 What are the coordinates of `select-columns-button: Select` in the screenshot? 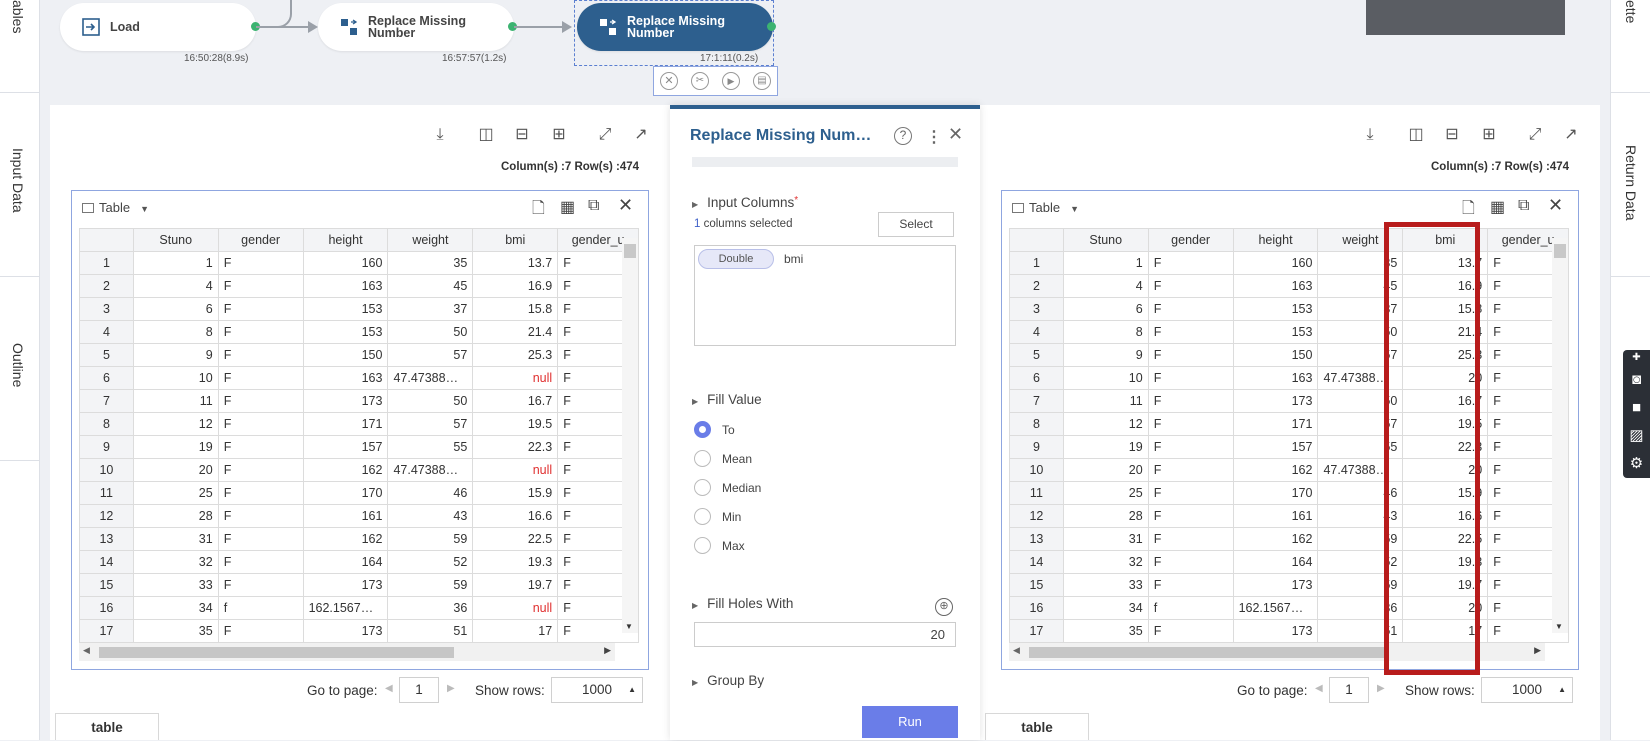 It's located at (916, 224).